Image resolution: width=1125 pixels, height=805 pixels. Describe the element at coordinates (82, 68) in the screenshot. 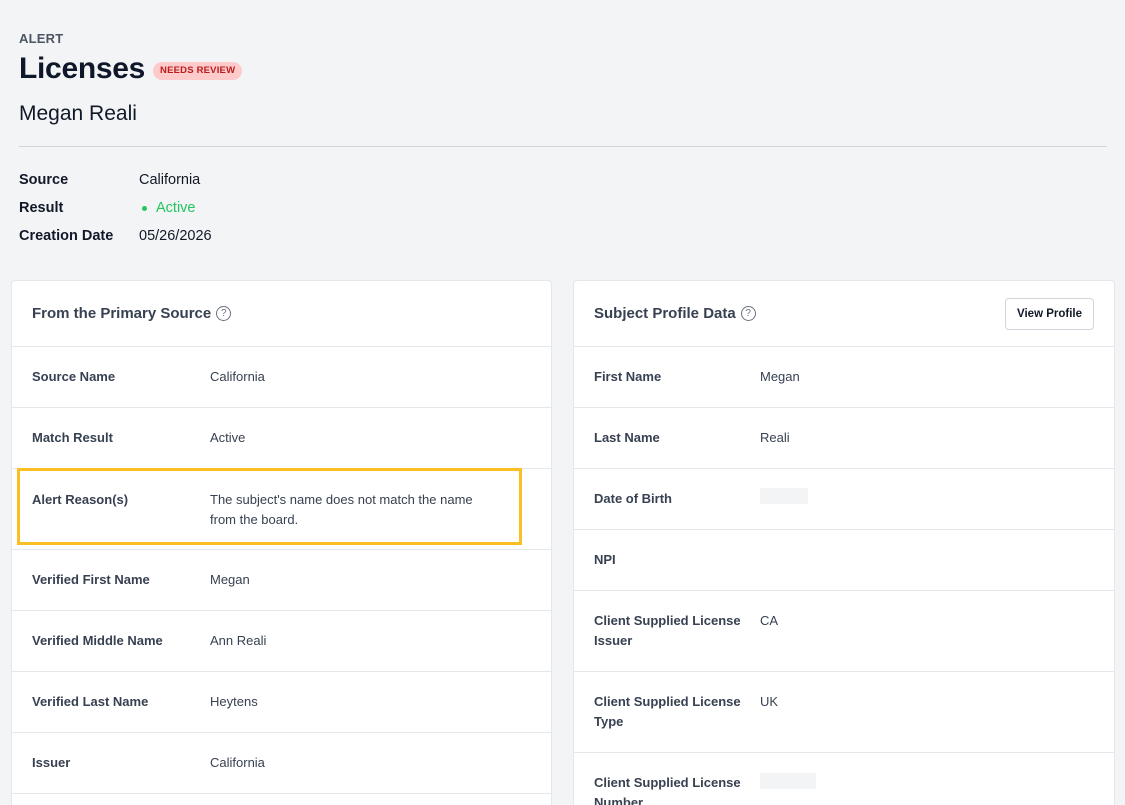

I see `page-title: Licenses` at that location.